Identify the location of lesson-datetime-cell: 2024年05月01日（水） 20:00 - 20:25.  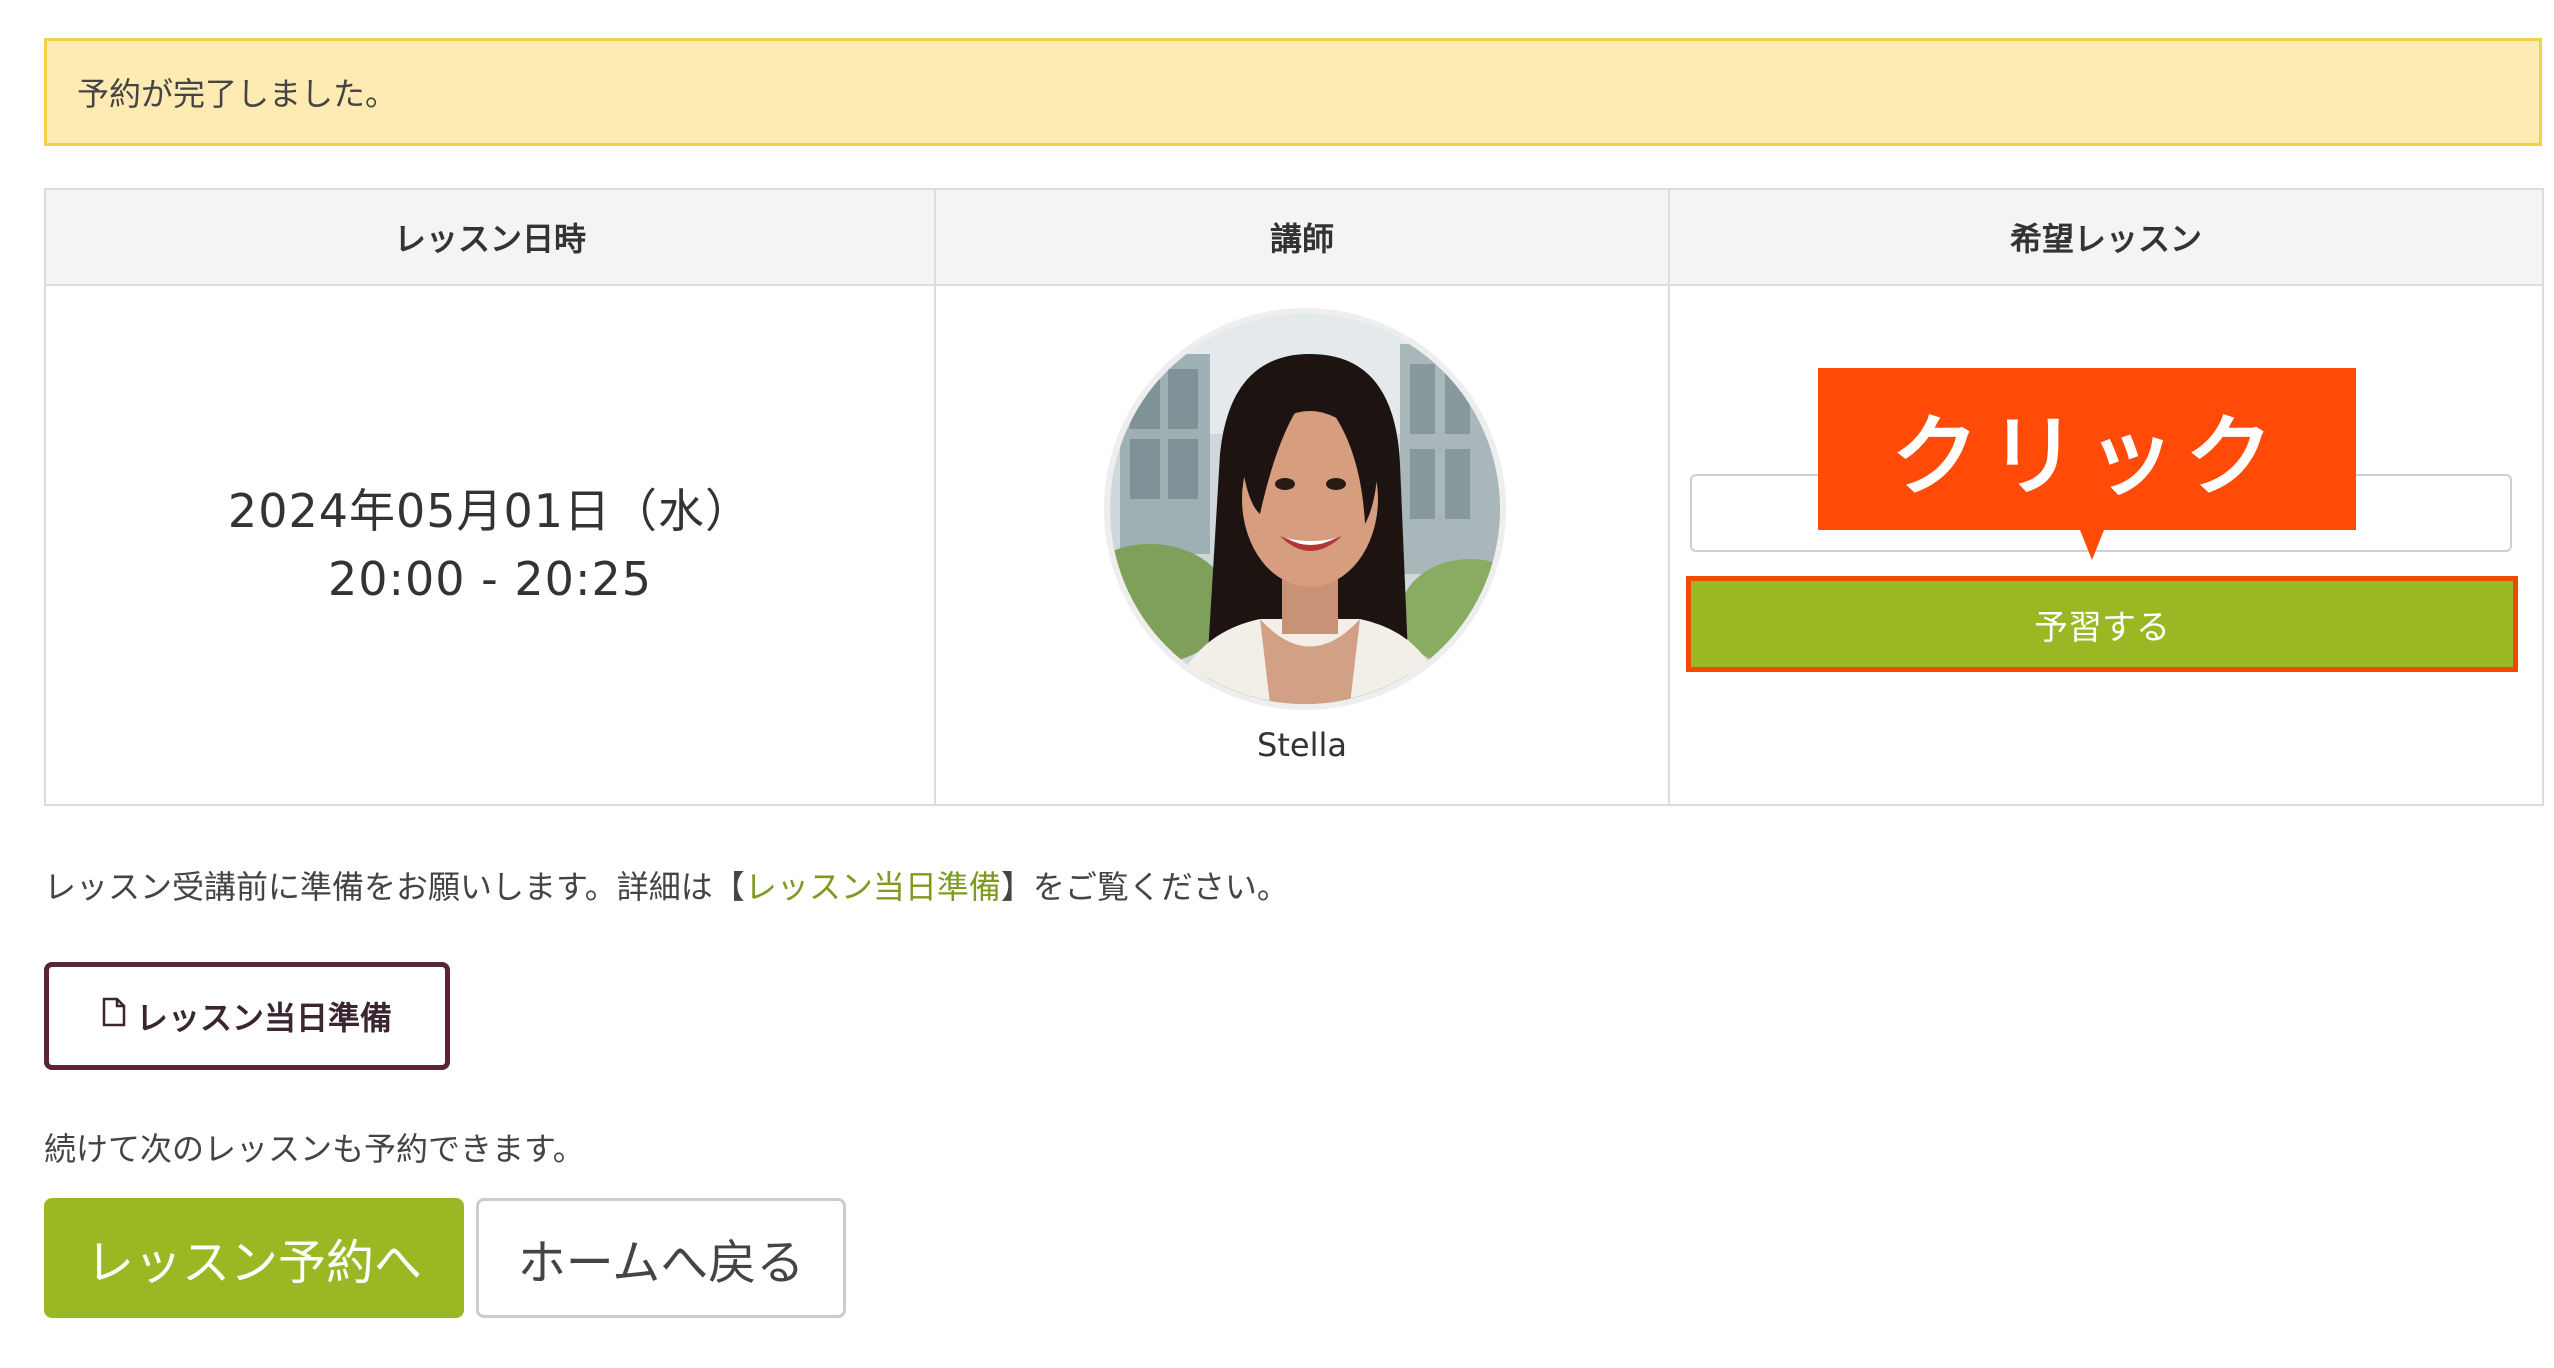
(490, 545).